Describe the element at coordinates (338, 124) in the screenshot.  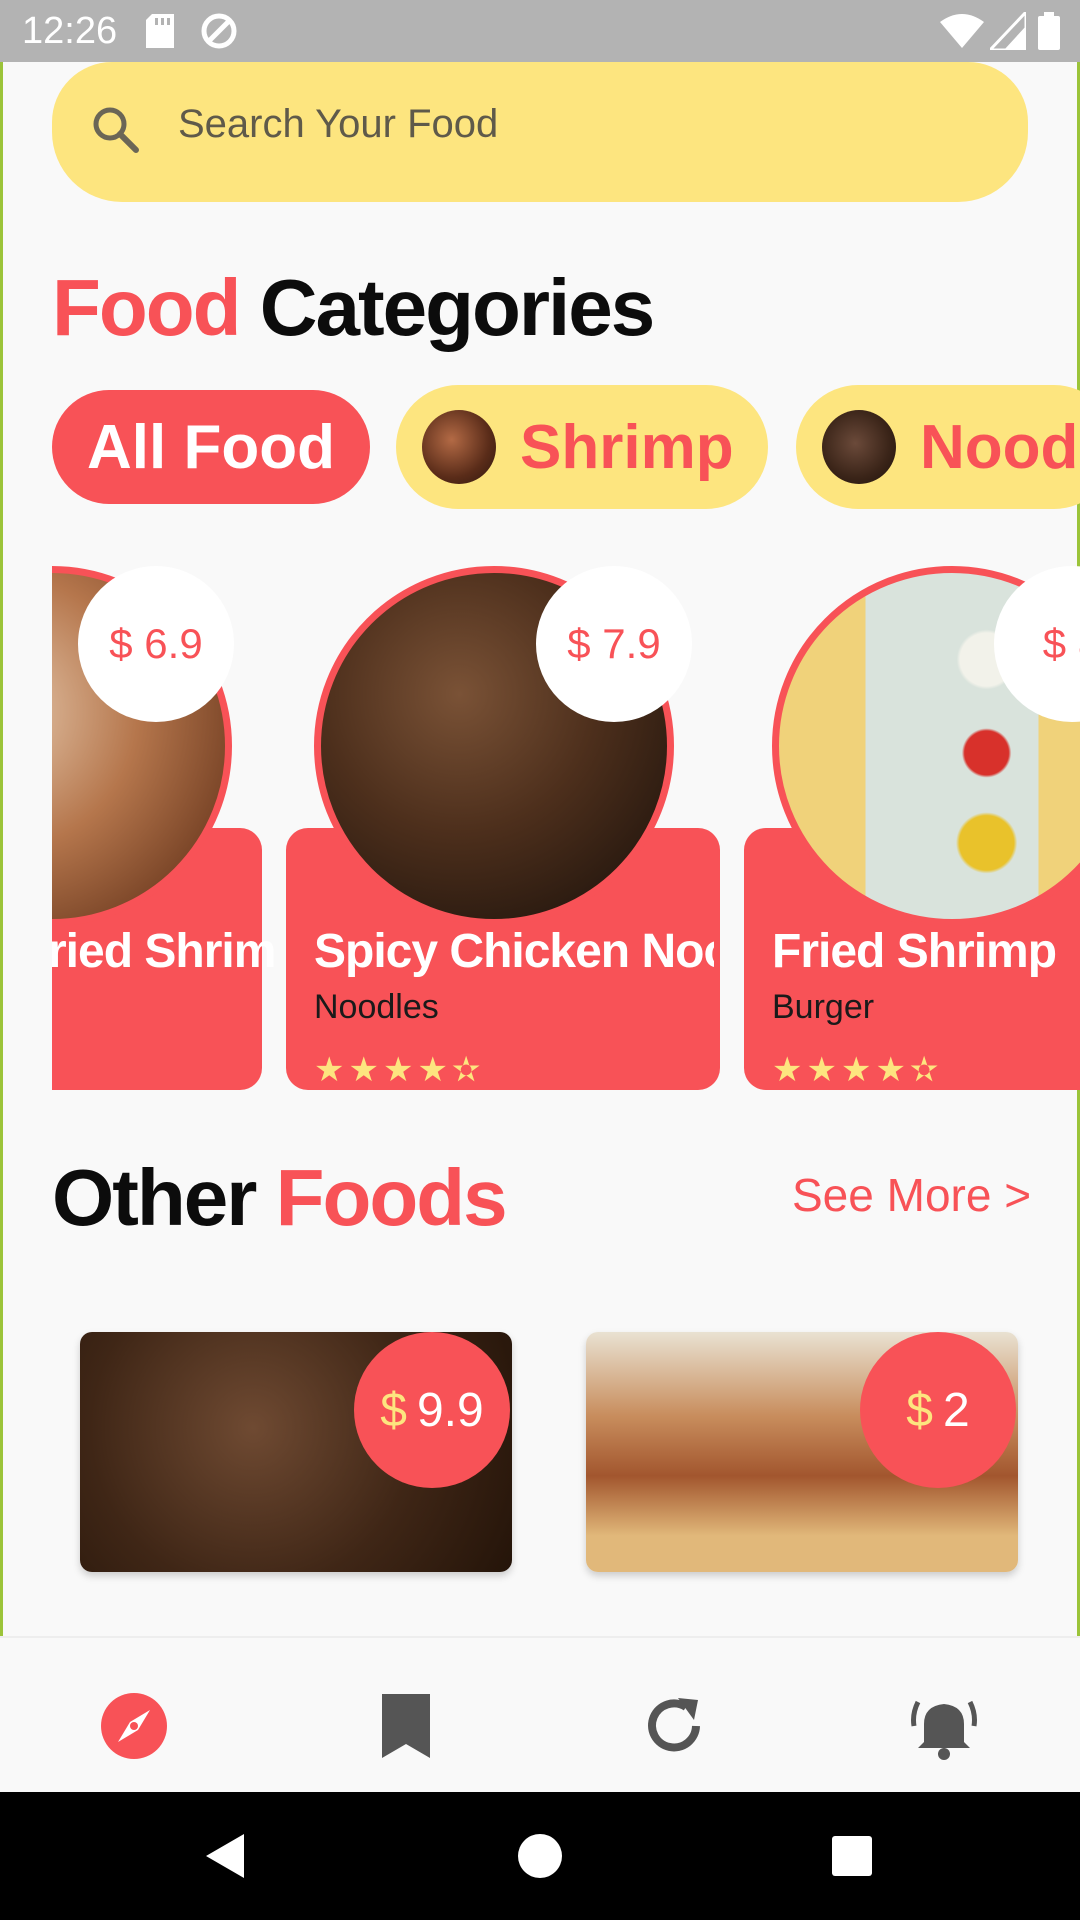
I see `search-placeholder: Search Your Food` at that location.